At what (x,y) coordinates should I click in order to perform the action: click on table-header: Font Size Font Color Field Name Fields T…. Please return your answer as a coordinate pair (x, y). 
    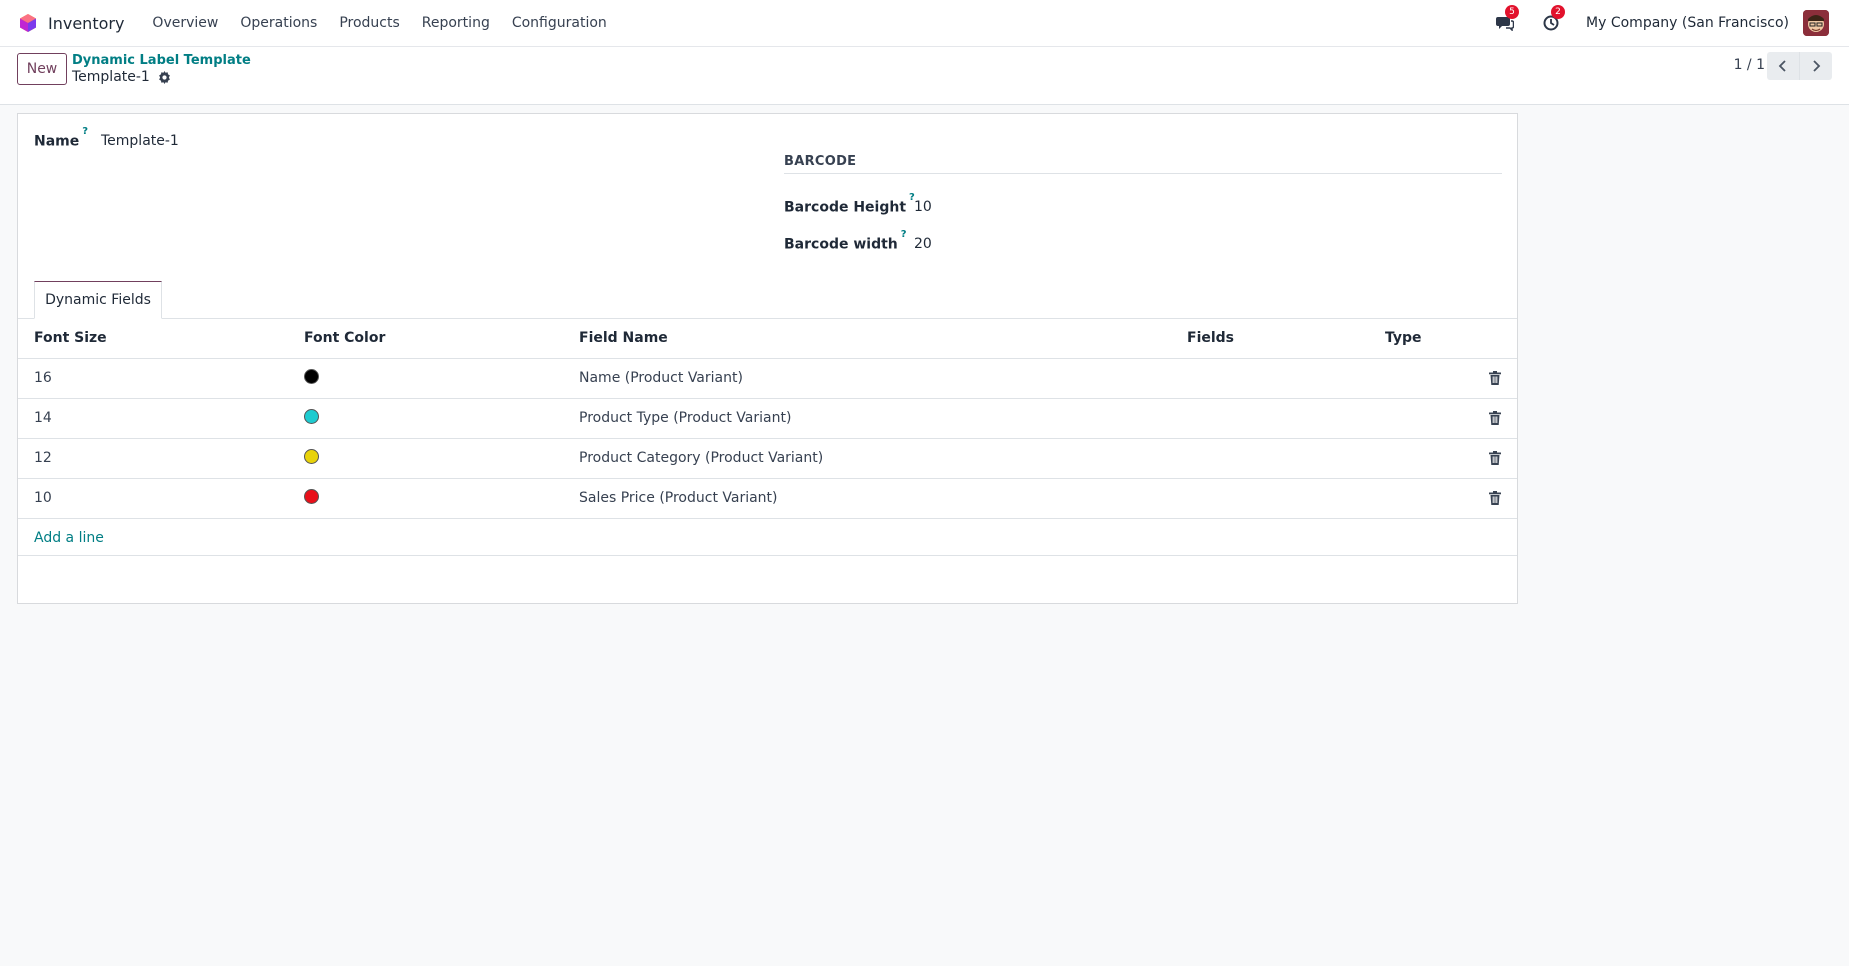
    Looking at the image, I should click on (767, 339).